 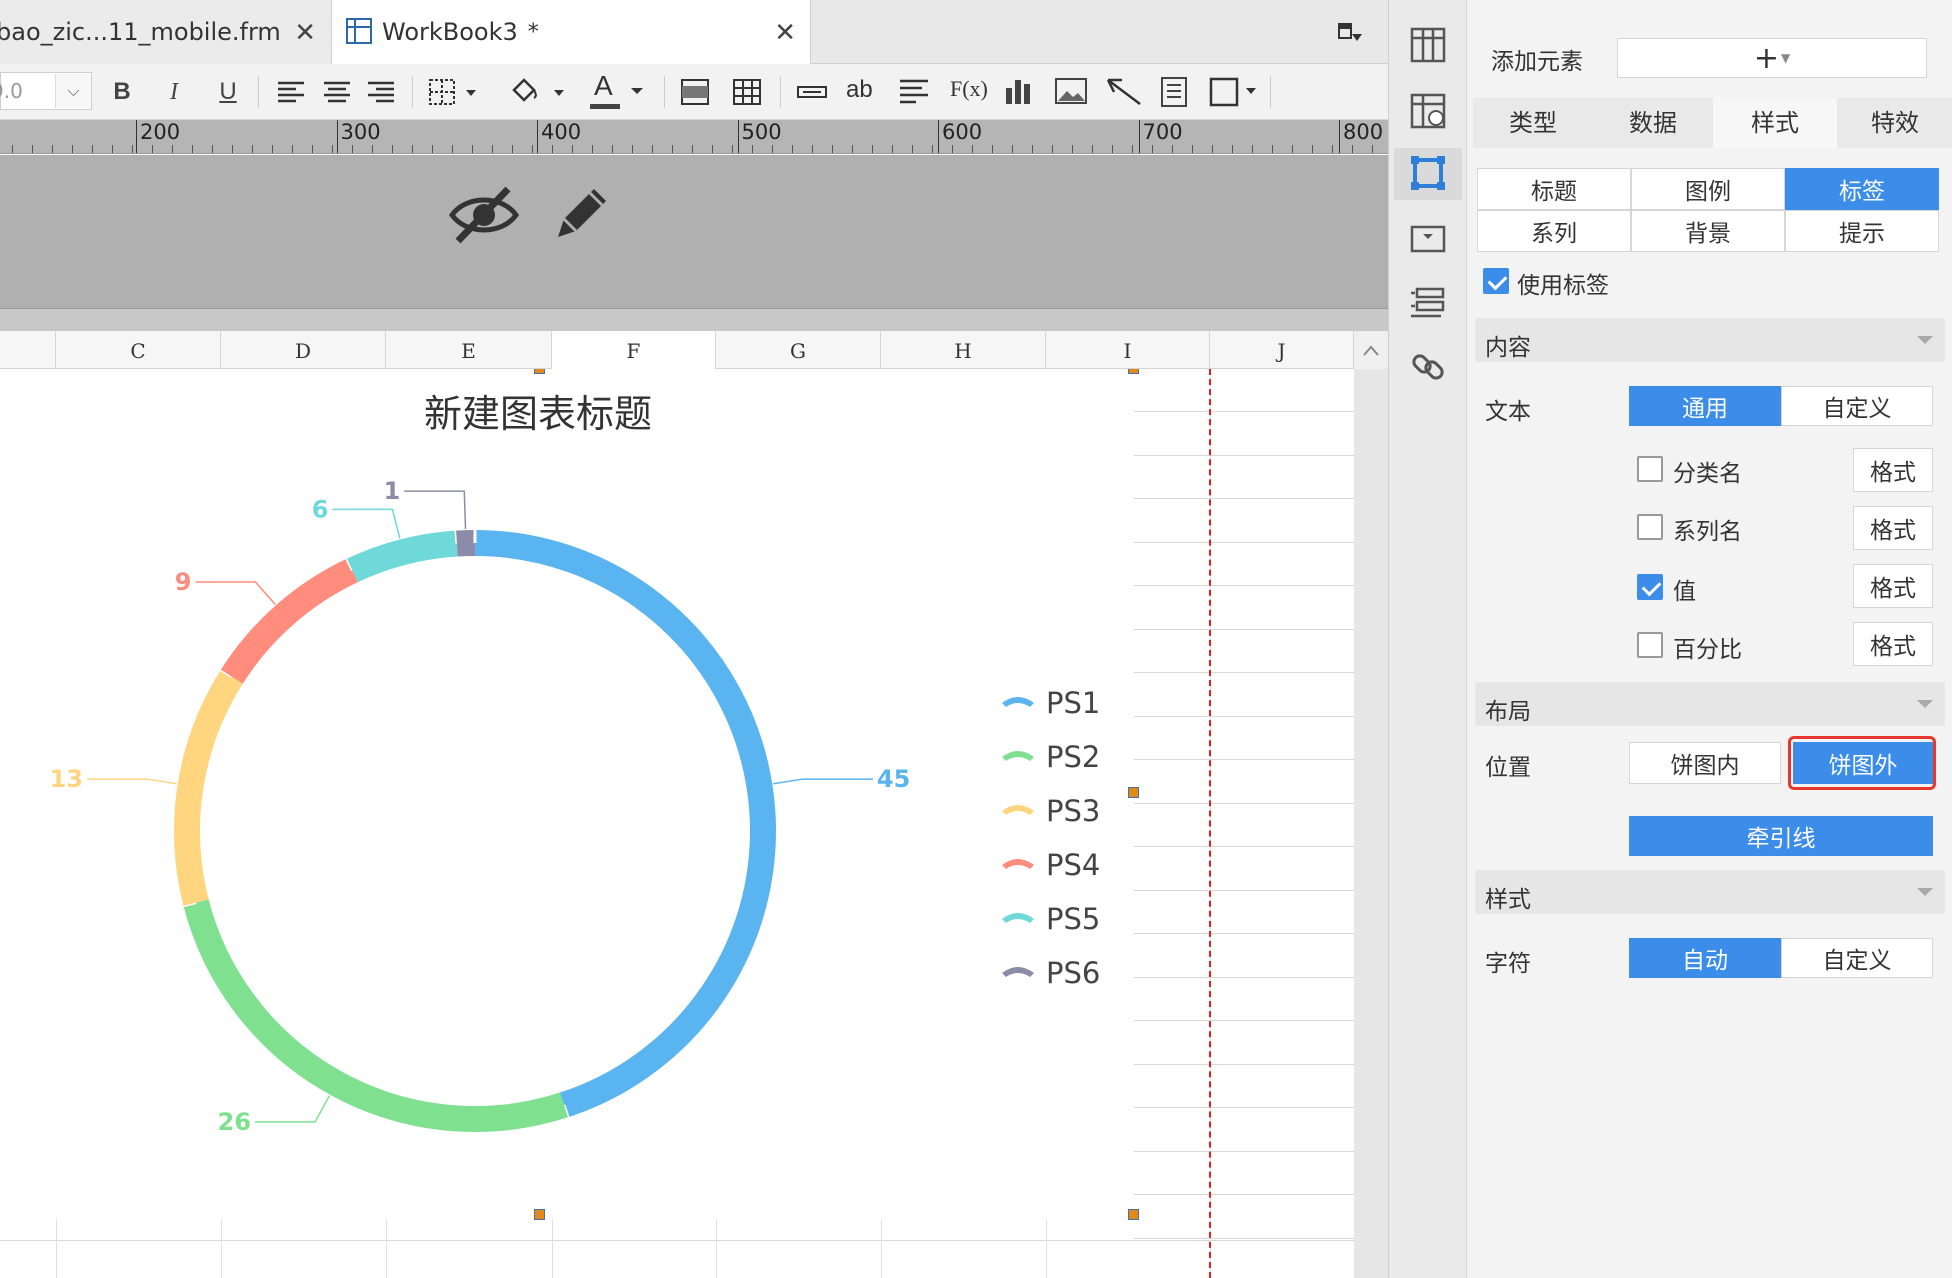 I want to click on subtab-title: 标题, so click(x=1554, y=189).